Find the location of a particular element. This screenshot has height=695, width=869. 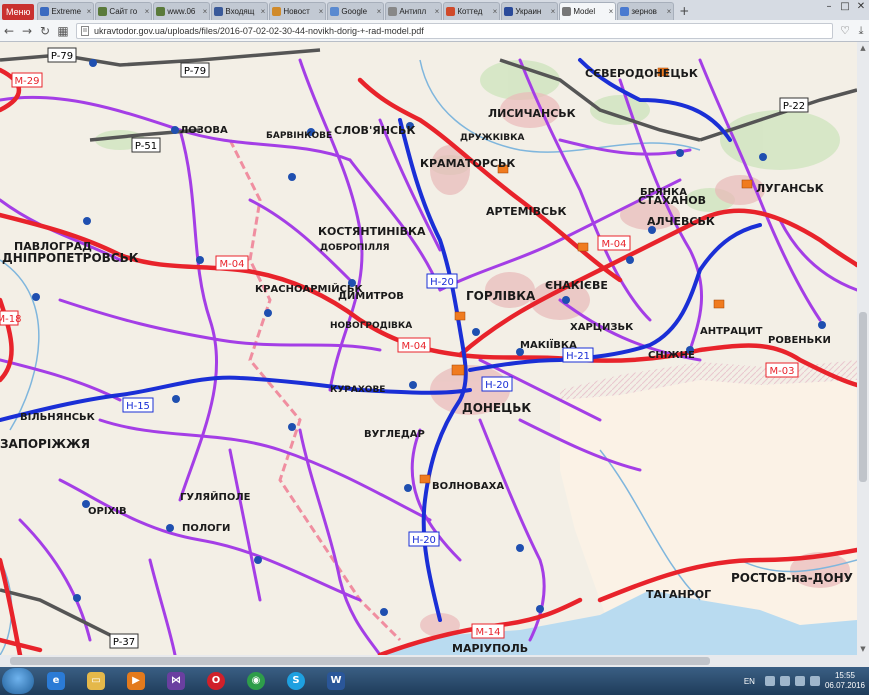

forward-icon: → is located at coordinates (27, 31).